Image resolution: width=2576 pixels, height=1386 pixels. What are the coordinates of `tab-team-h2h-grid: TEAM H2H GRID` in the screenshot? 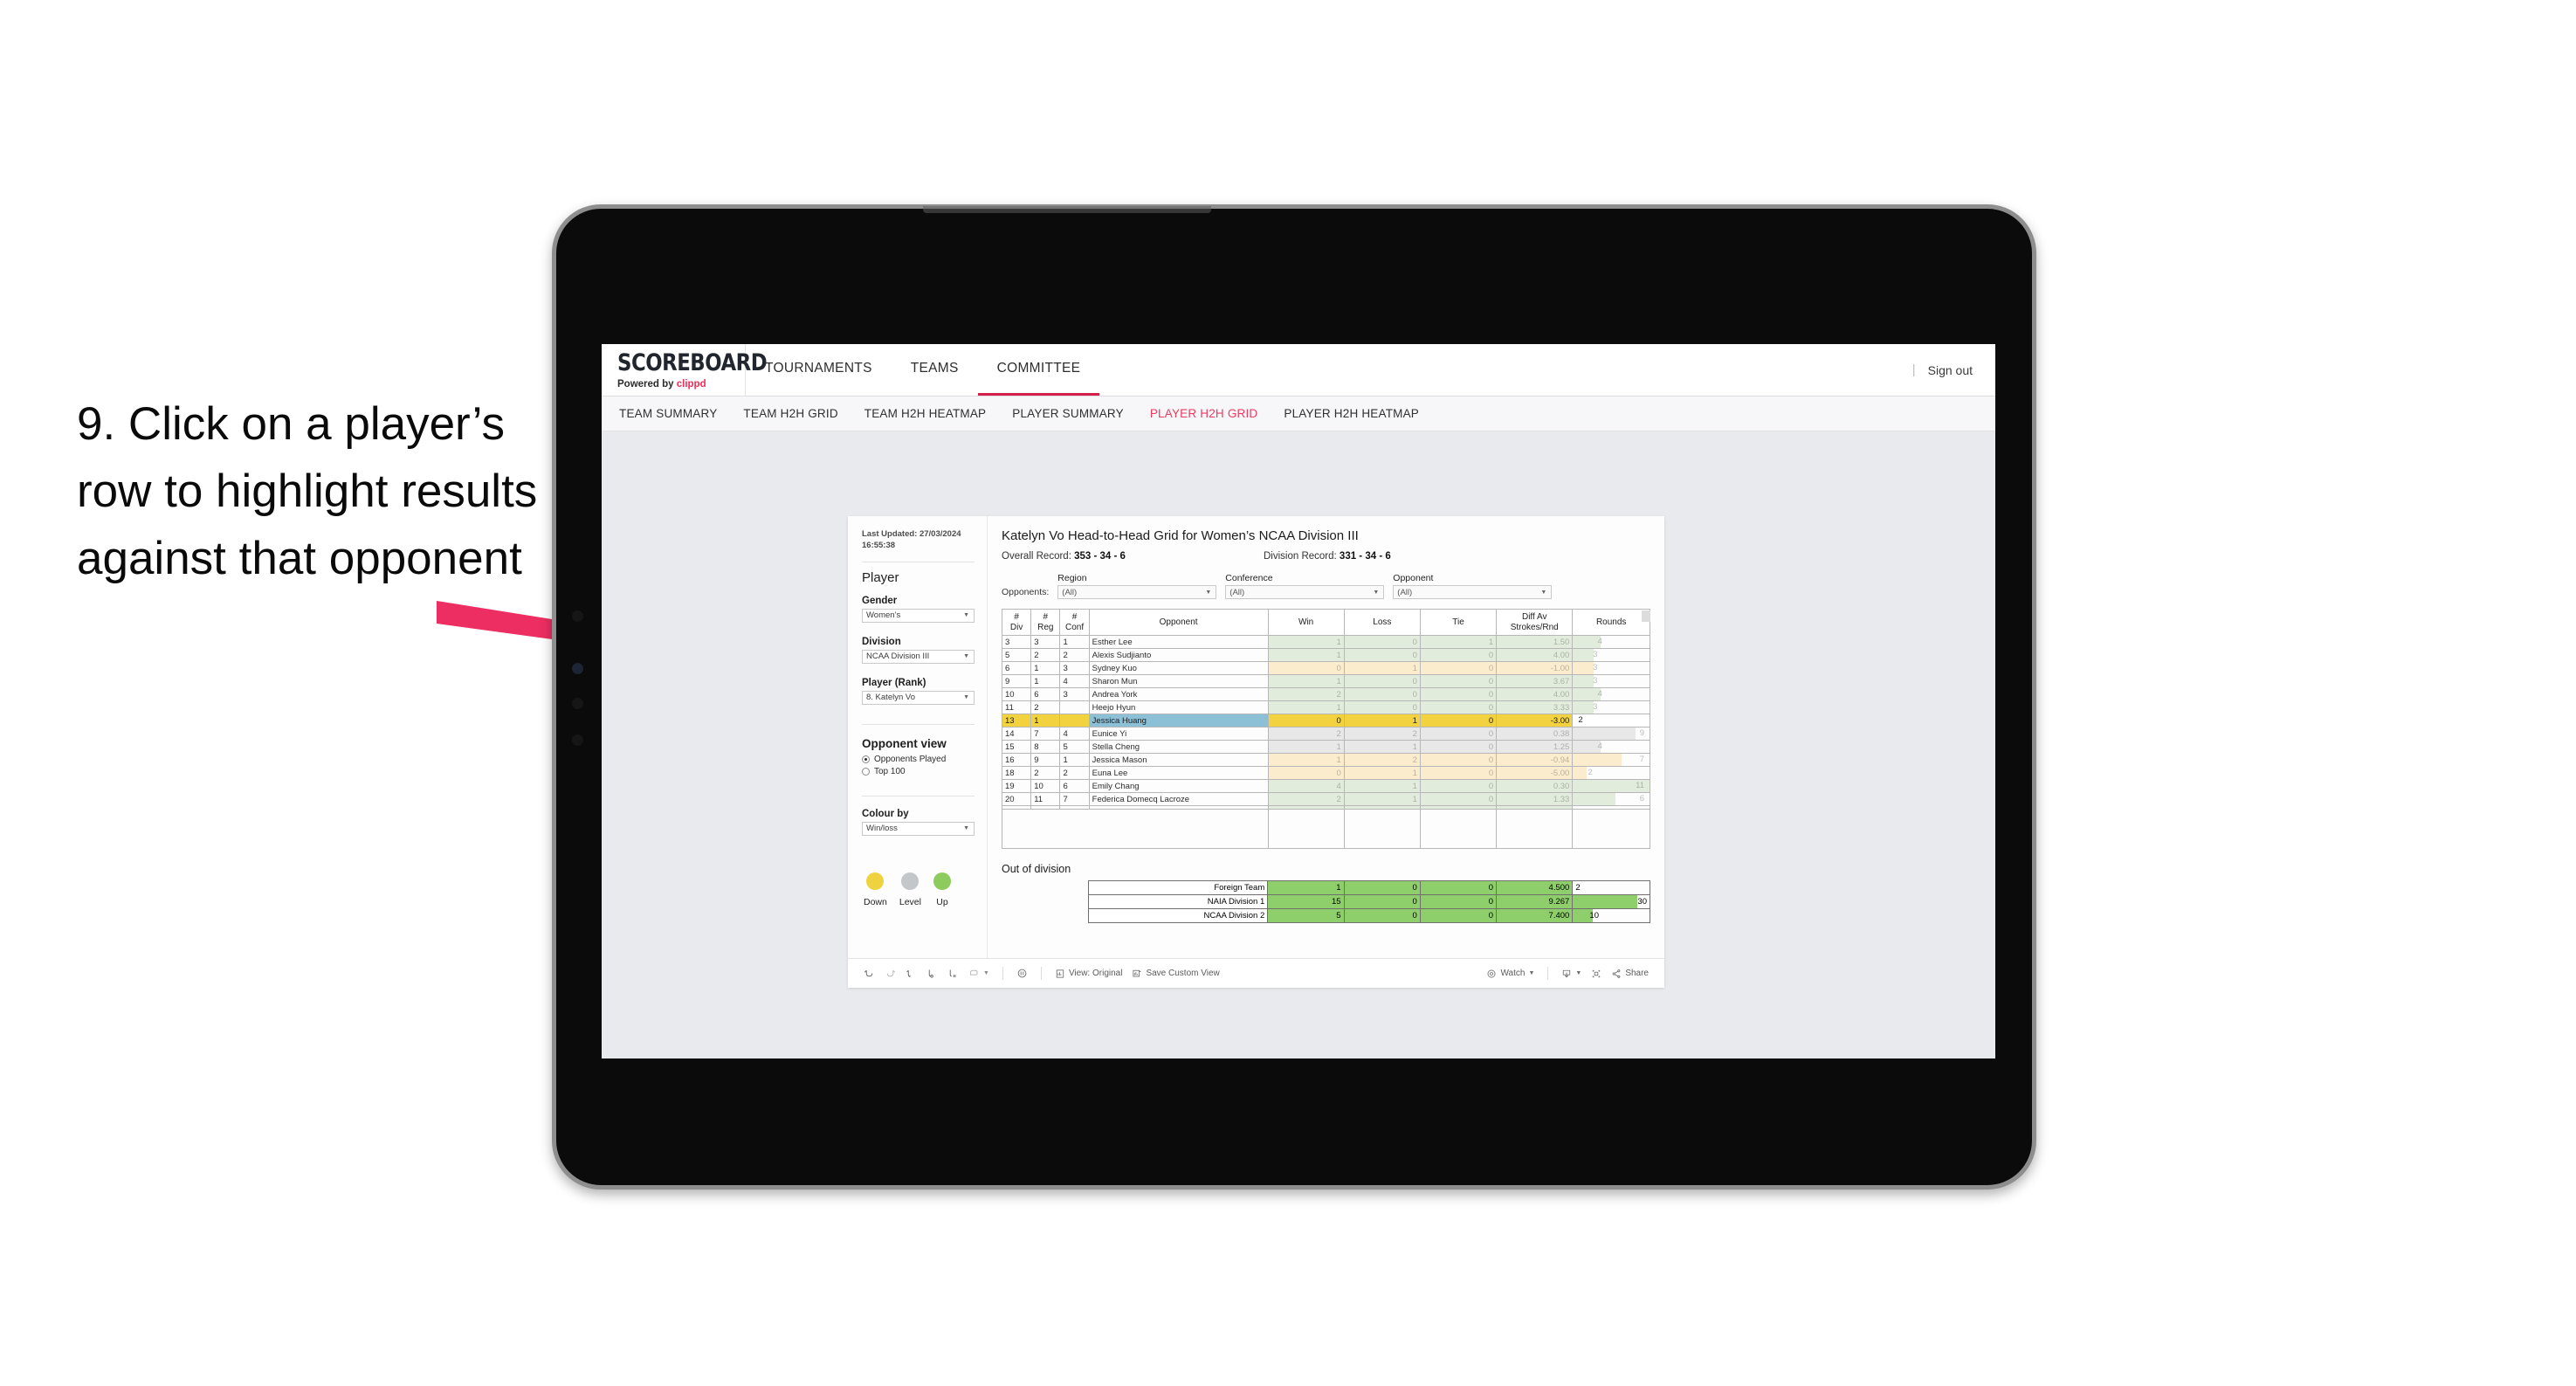 It's located at (790, 414).